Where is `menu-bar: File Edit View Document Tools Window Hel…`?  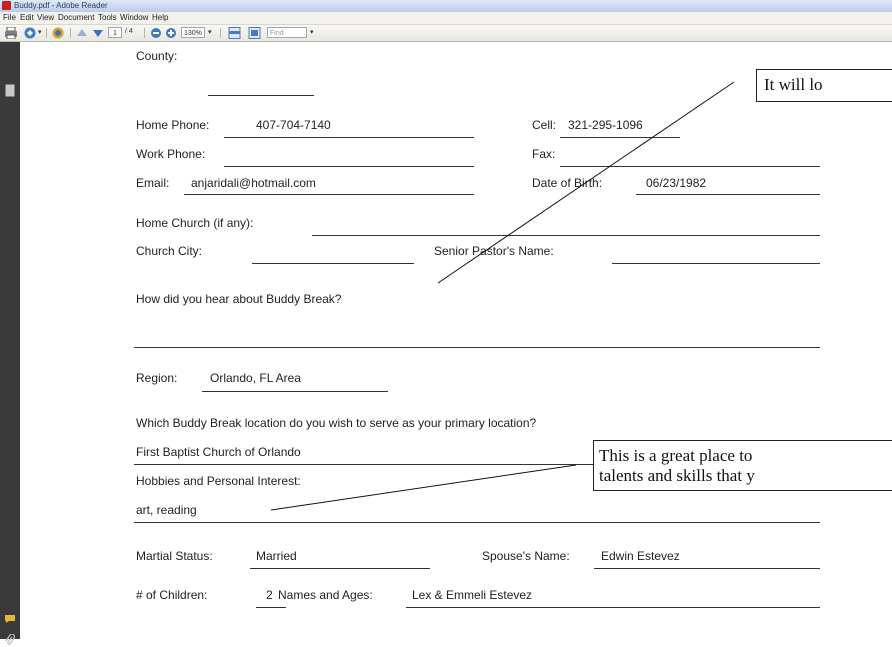
menu-bar: File Edit View Document Tools Window Hel… is located at coordinates (446, 18).